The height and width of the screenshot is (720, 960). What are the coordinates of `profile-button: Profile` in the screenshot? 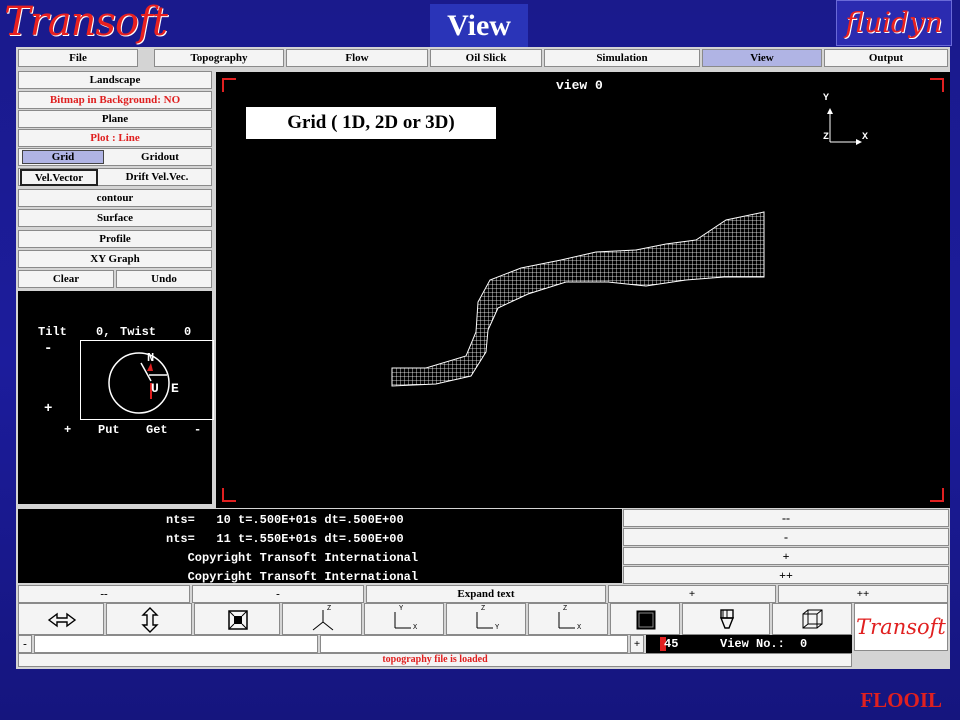 It's located at (115, 239).